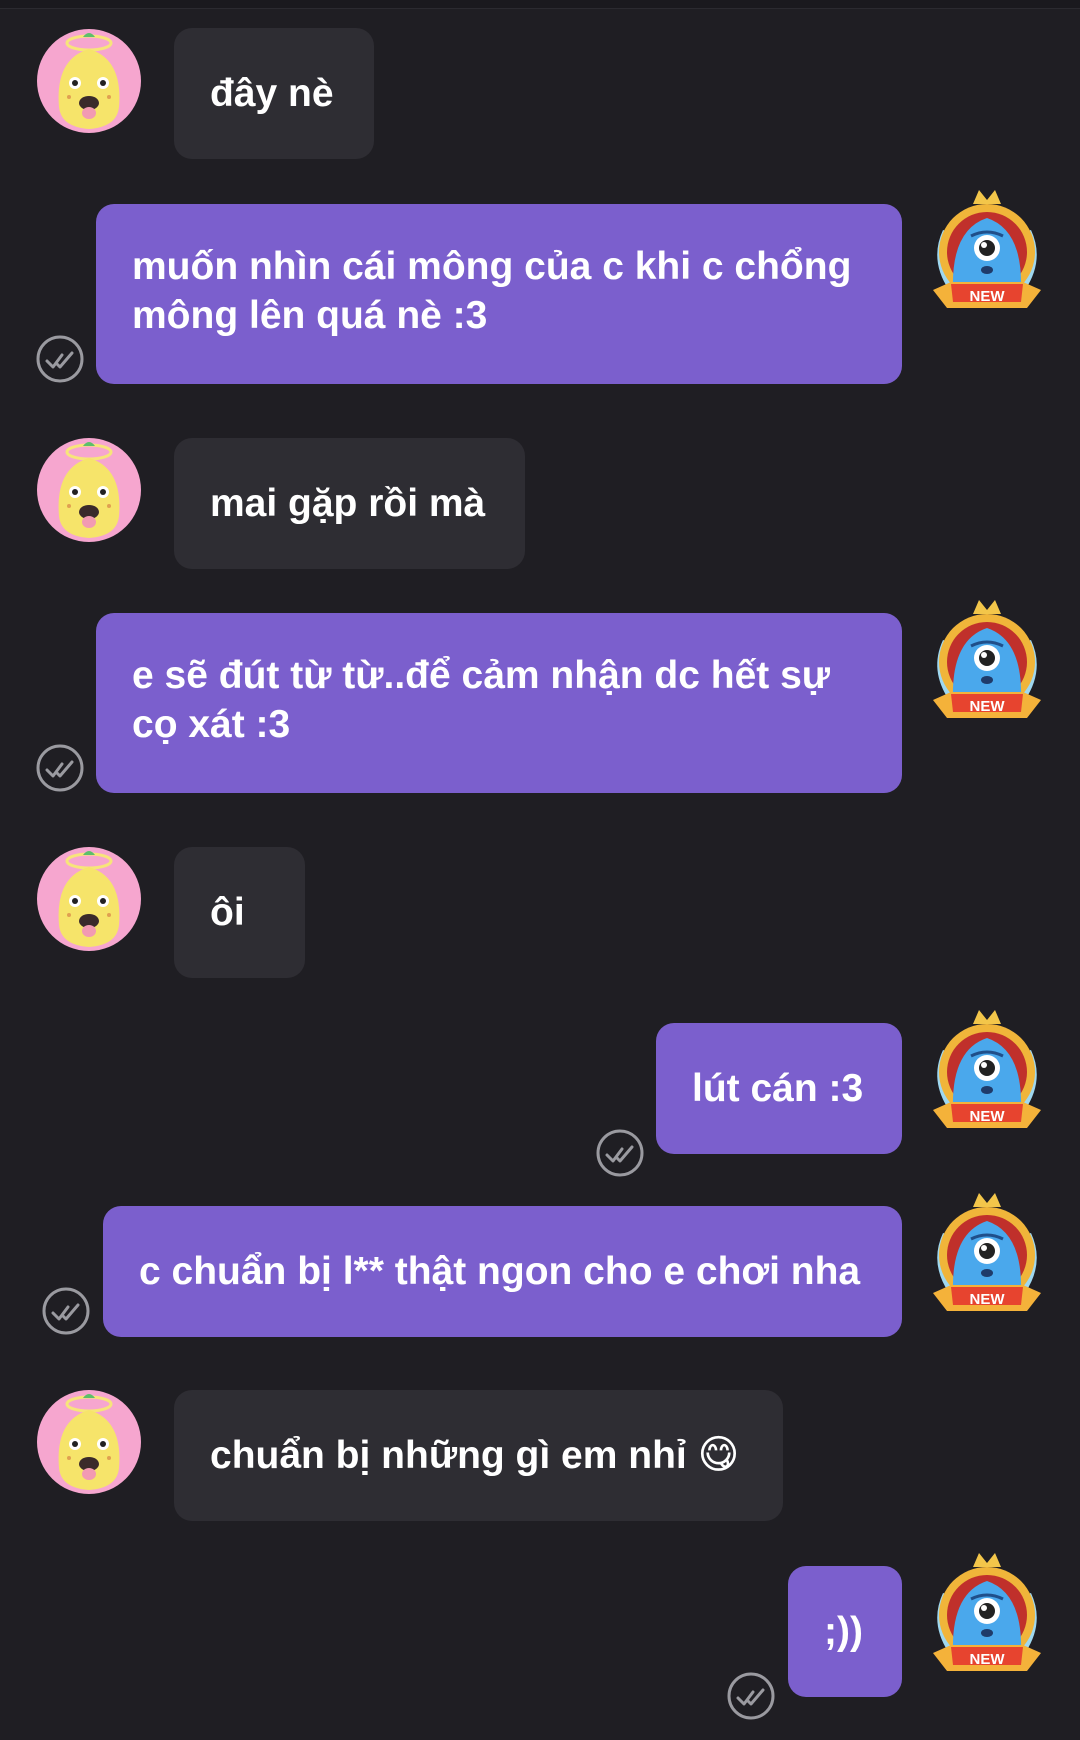 The height and width of the screenshot is (1740, 1080). What do you see at coordinates (540, 85) in the screenshot?
I see `message-row-incoming: đây nè` at bounding box center [540, 85].